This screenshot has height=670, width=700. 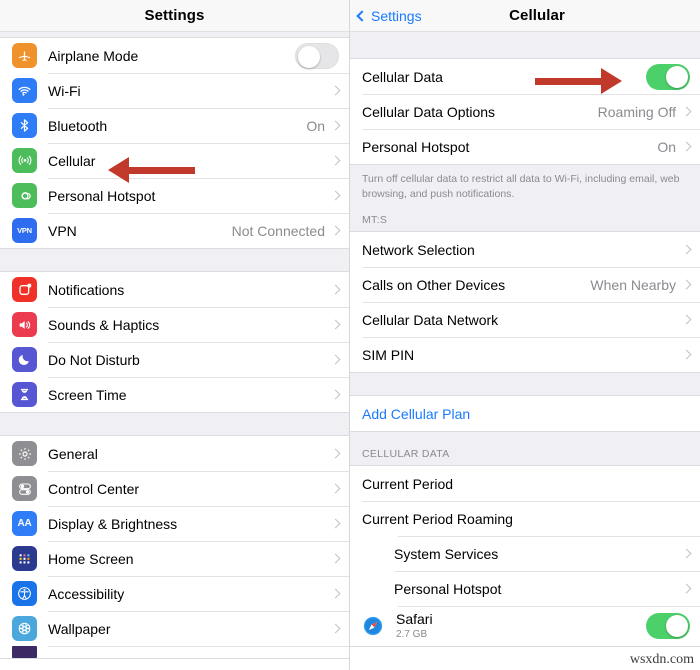 What do you see at coordinates (174, 488) in the screenshot?
I see `sidebar-item-control-center: Control Center` at bounding box center [174, 488].